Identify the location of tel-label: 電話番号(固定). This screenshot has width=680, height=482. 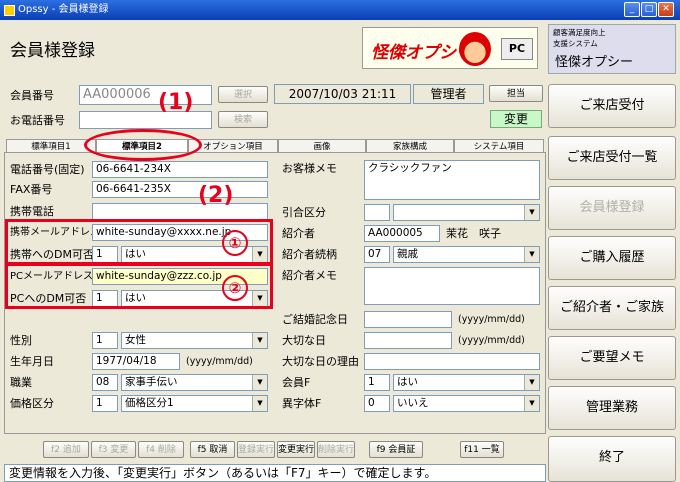
(47, 169).